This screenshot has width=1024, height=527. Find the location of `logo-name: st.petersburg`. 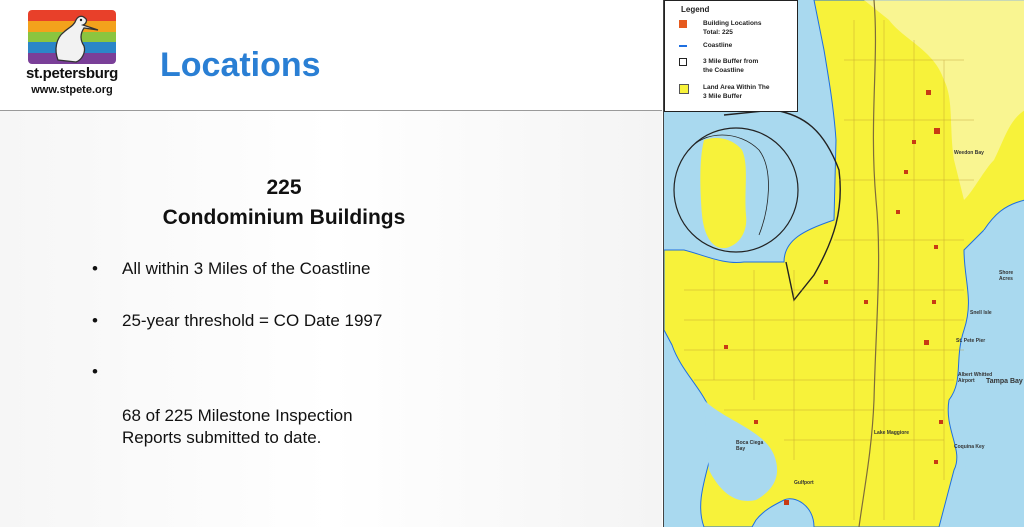

logo-name: st.petersburg is located at coordinates (72, 73).